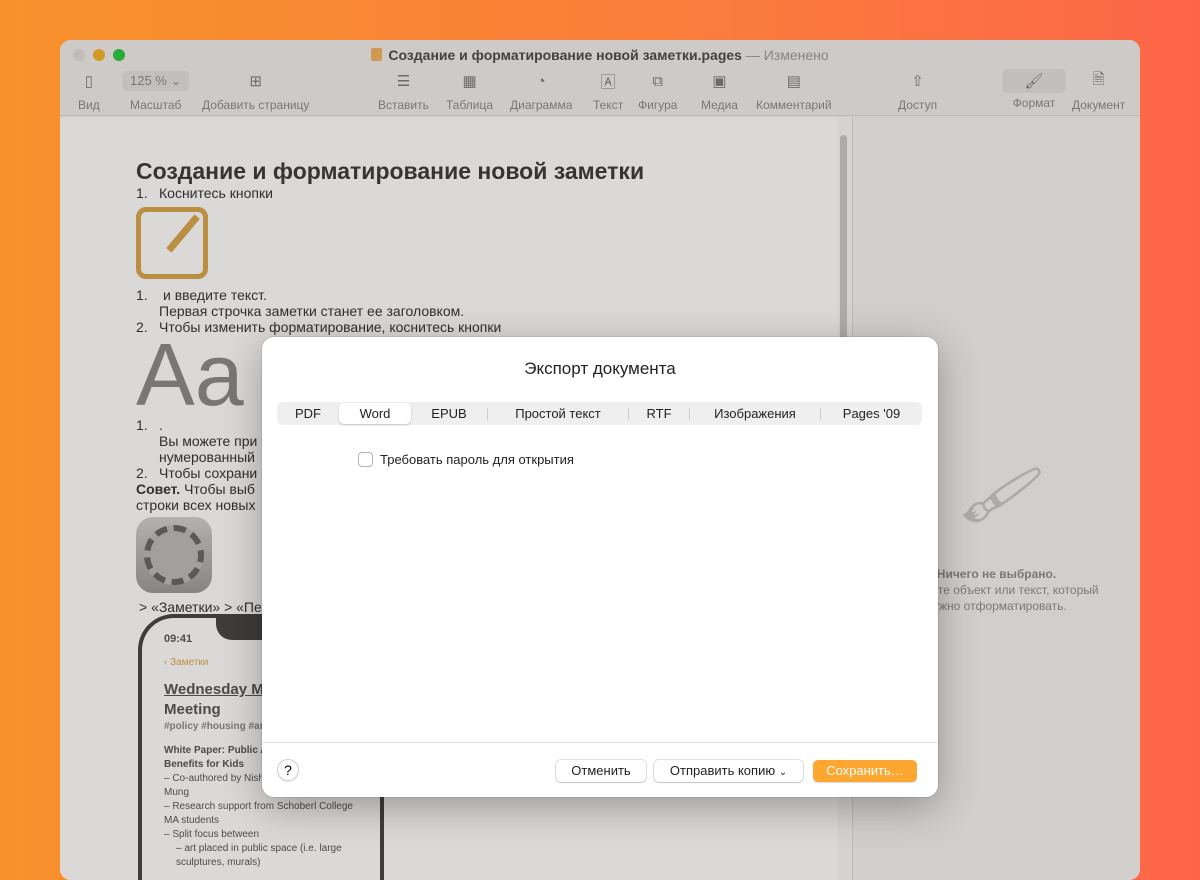 This screenshot has width=1200, height=880. I want to click on text-button: 🄰 Текст, so click(608, 91).